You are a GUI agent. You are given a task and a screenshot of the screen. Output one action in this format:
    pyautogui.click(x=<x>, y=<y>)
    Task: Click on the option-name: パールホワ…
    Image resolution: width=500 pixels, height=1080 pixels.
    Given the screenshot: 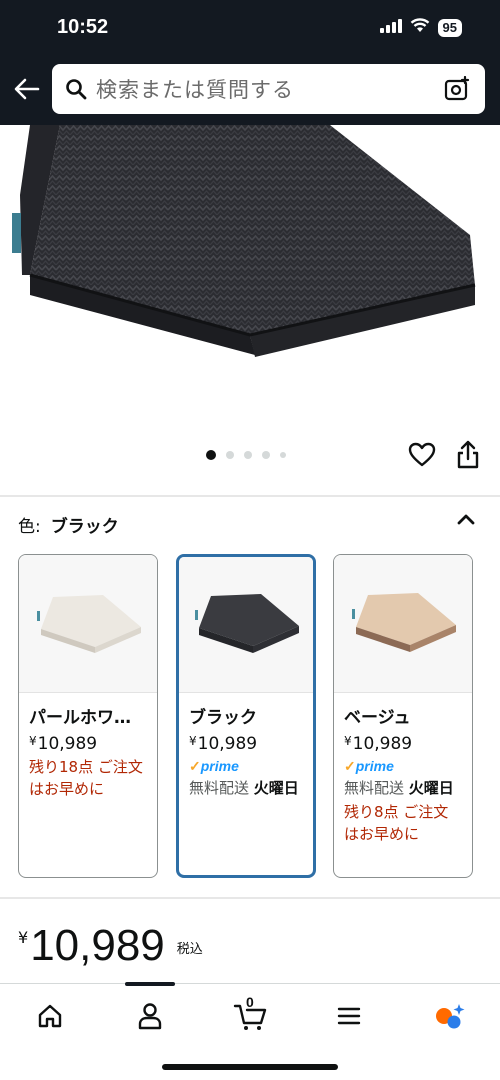 What is the action you would take?
    pyautogui.click(x=80, y=718)
    